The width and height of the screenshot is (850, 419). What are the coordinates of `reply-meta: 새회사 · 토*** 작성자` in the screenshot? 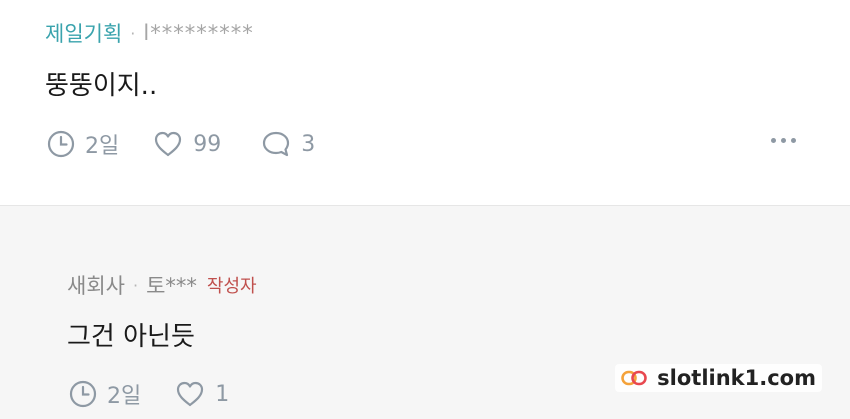 It's located at (162, 285).